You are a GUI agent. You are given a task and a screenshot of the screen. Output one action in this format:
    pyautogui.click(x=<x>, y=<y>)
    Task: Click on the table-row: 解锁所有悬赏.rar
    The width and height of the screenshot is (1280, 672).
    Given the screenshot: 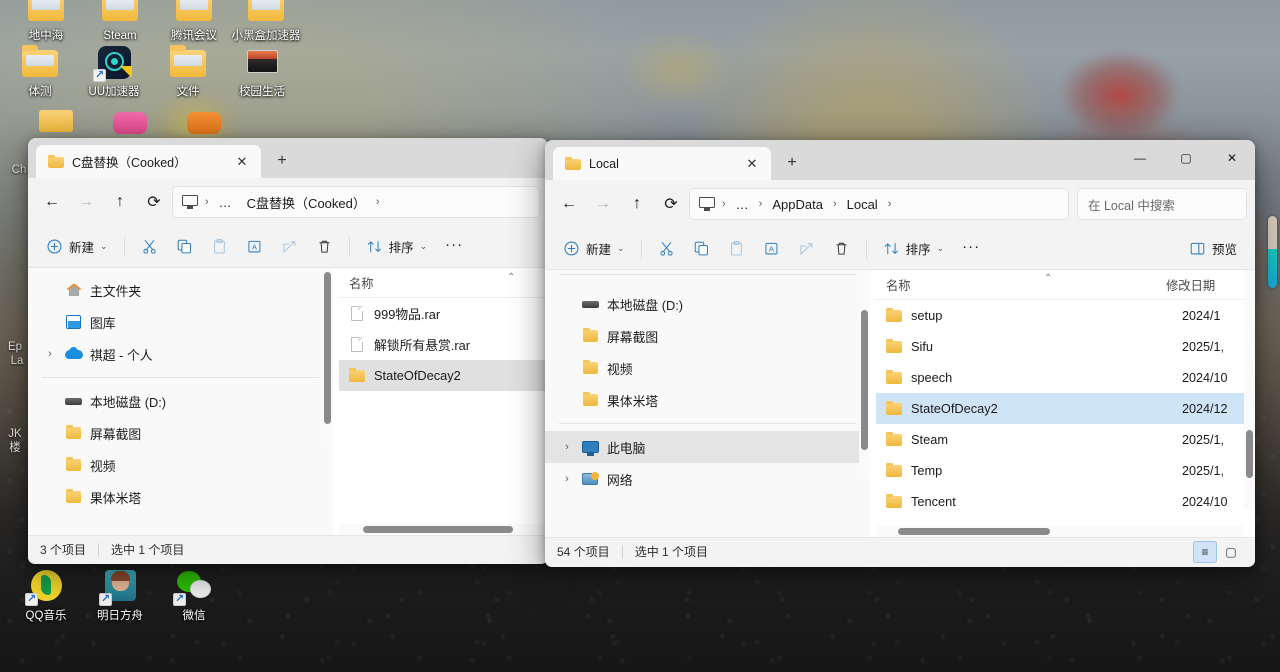 What is the action you would take?
    pyautogui.click(x=443, y=344)
    